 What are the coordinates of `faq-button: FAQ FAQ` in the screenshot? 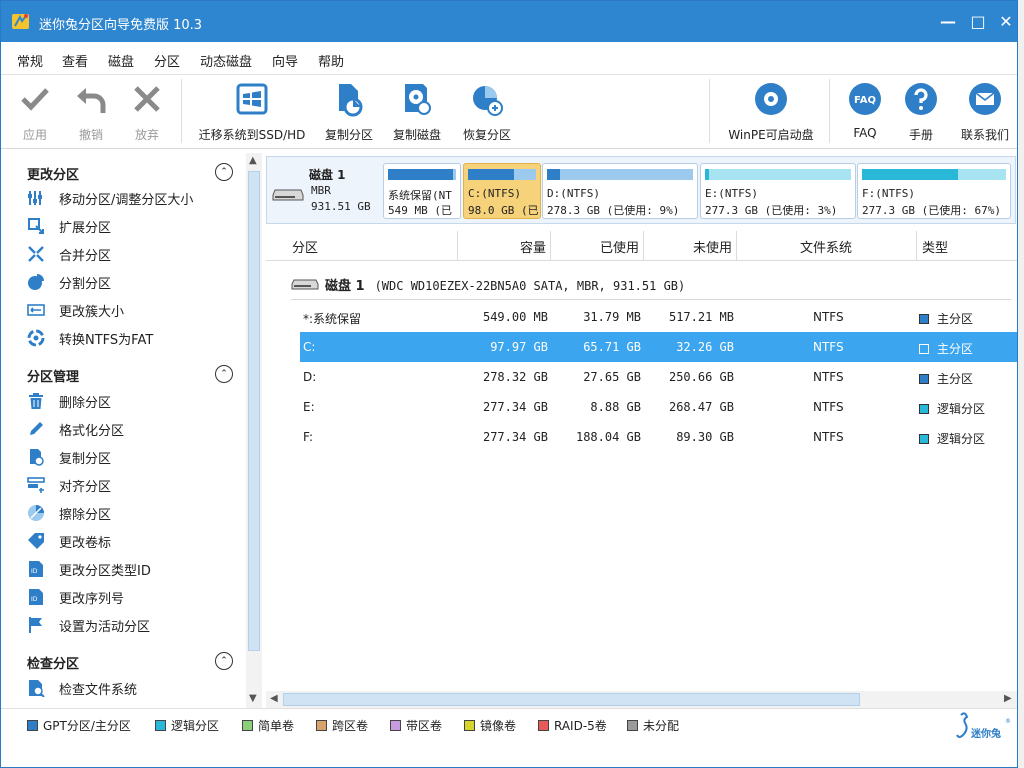 It's located at (865, 113).